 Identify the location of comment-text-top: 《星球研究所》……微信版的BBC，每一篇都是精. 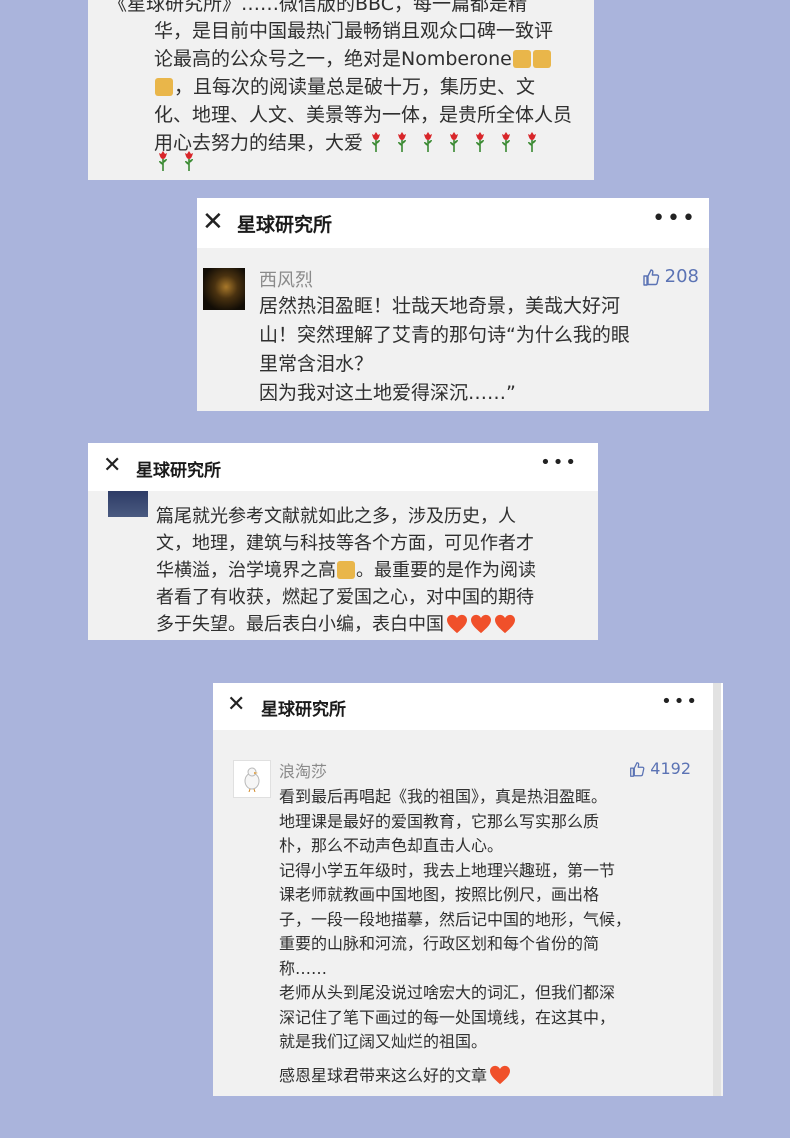
(318, 7).